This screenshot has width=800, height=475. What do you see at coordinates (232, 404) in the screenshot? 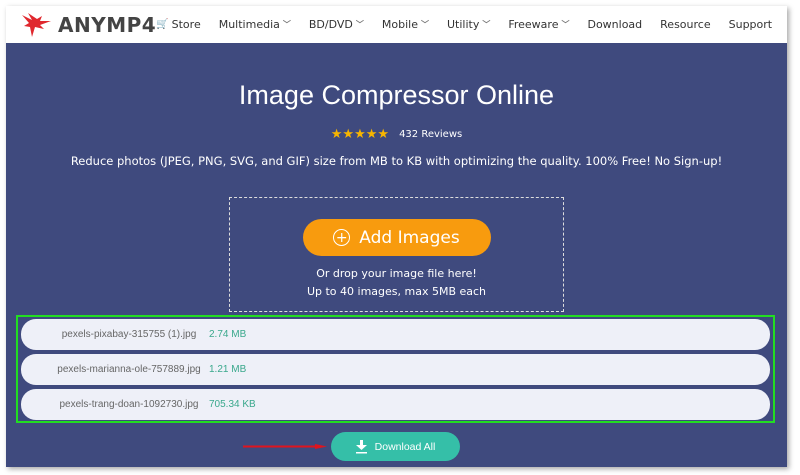
I see `file-size: 705.34 KB` at bounding box center [232, 404].